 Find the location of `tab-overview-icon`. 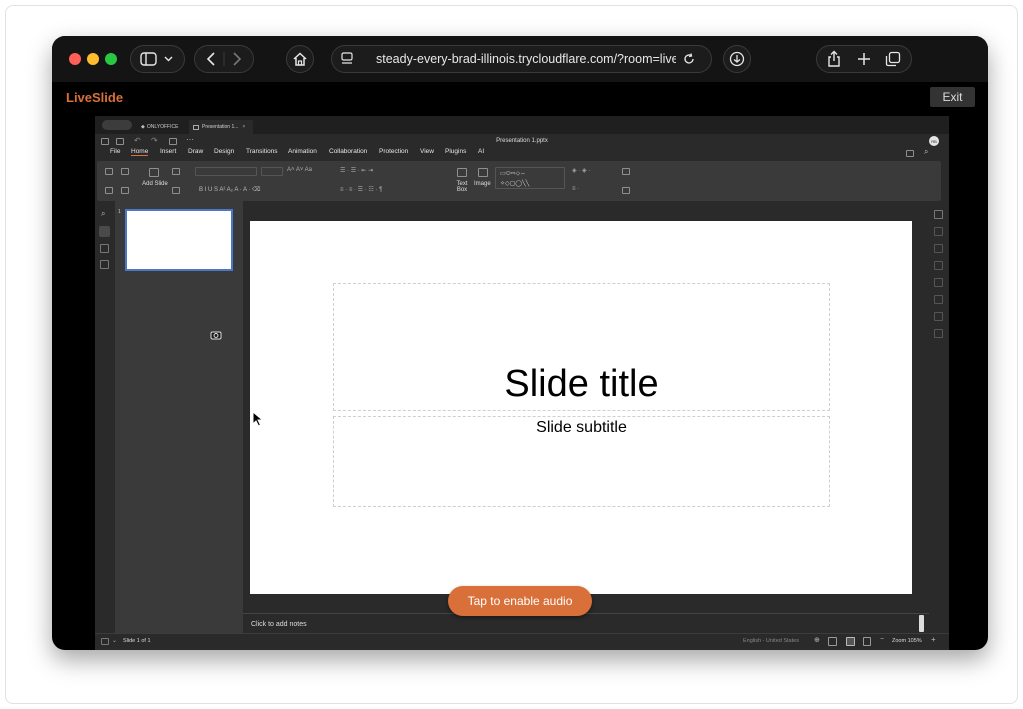

tab-overview-icon is located at coordinates (893, 59).